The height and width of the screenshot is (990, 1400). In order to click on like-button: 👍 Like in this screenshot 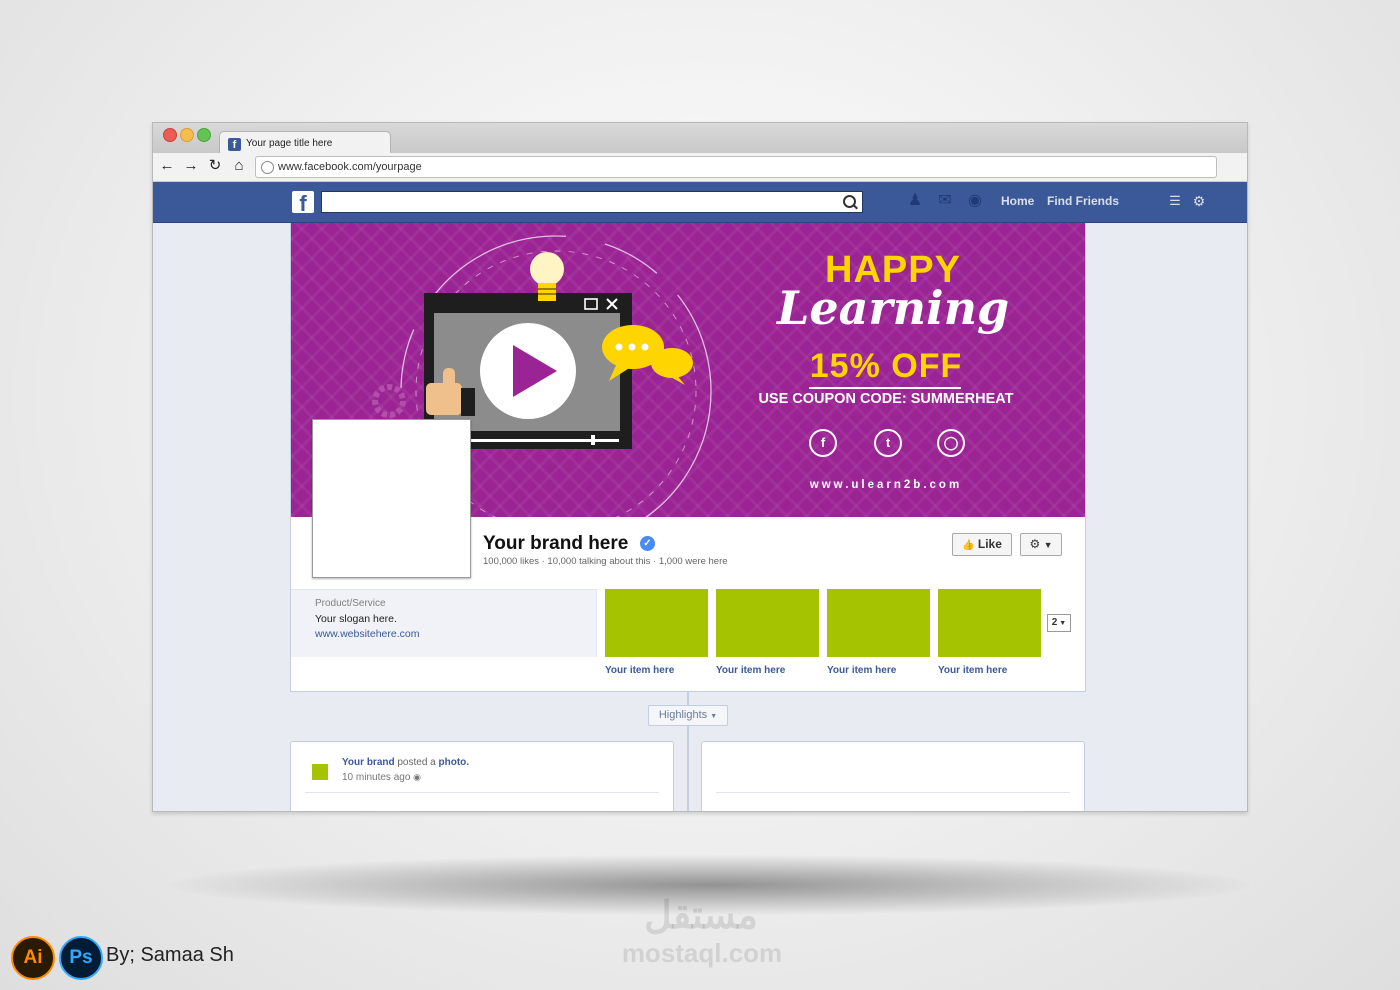, I will do `click(982, 544)`.